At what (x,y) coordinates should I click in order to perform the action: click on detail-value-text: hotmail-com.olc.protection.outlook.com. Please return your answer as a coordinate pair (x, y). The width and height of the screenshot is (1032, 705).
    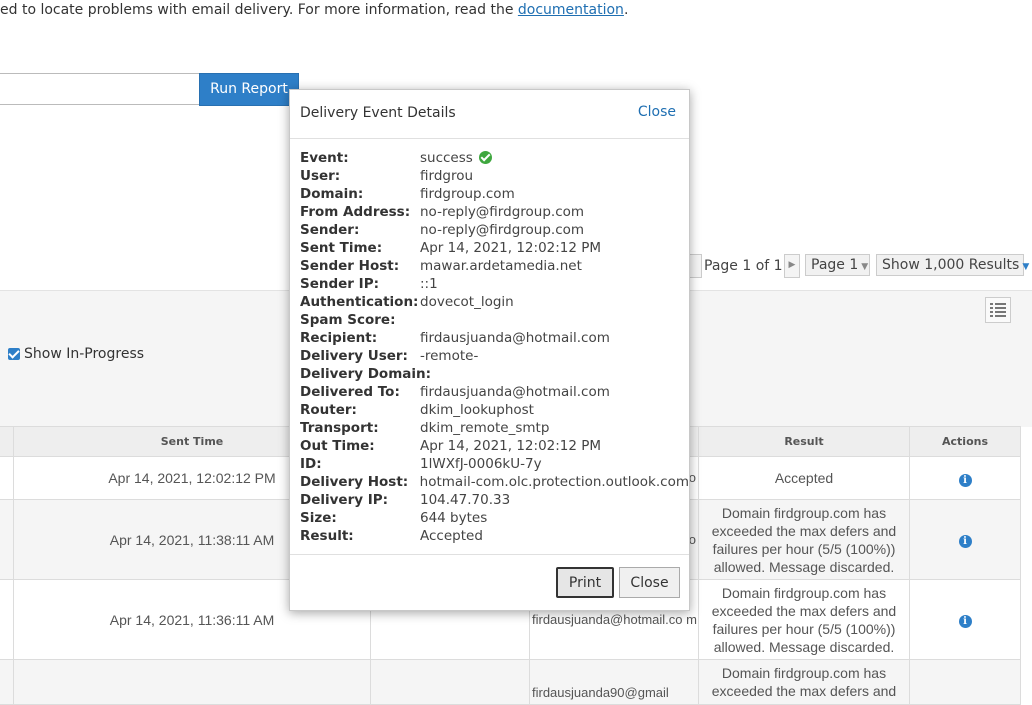
    Looking at the image, I should click on (554, 482).